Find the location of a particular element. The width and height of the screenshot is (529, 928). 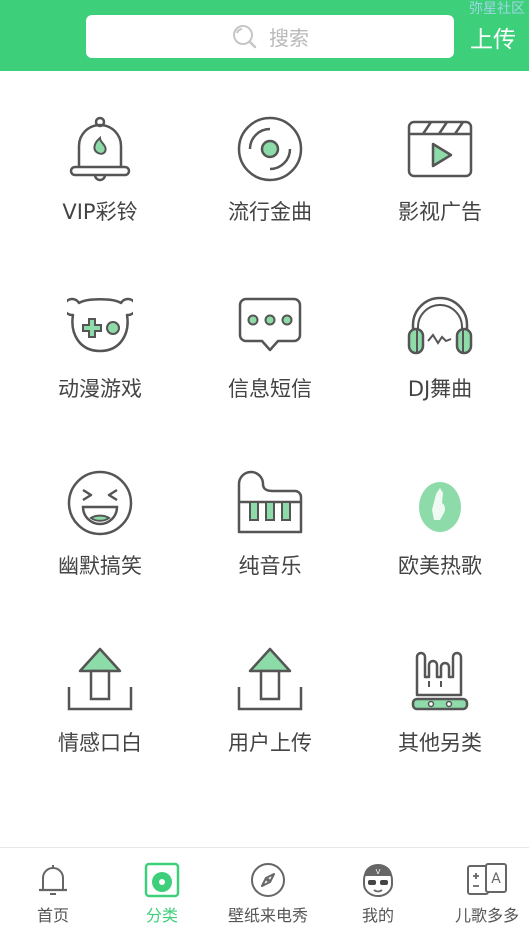

category-humor: 幽默搞笑 is located at coordinates (100, 525).